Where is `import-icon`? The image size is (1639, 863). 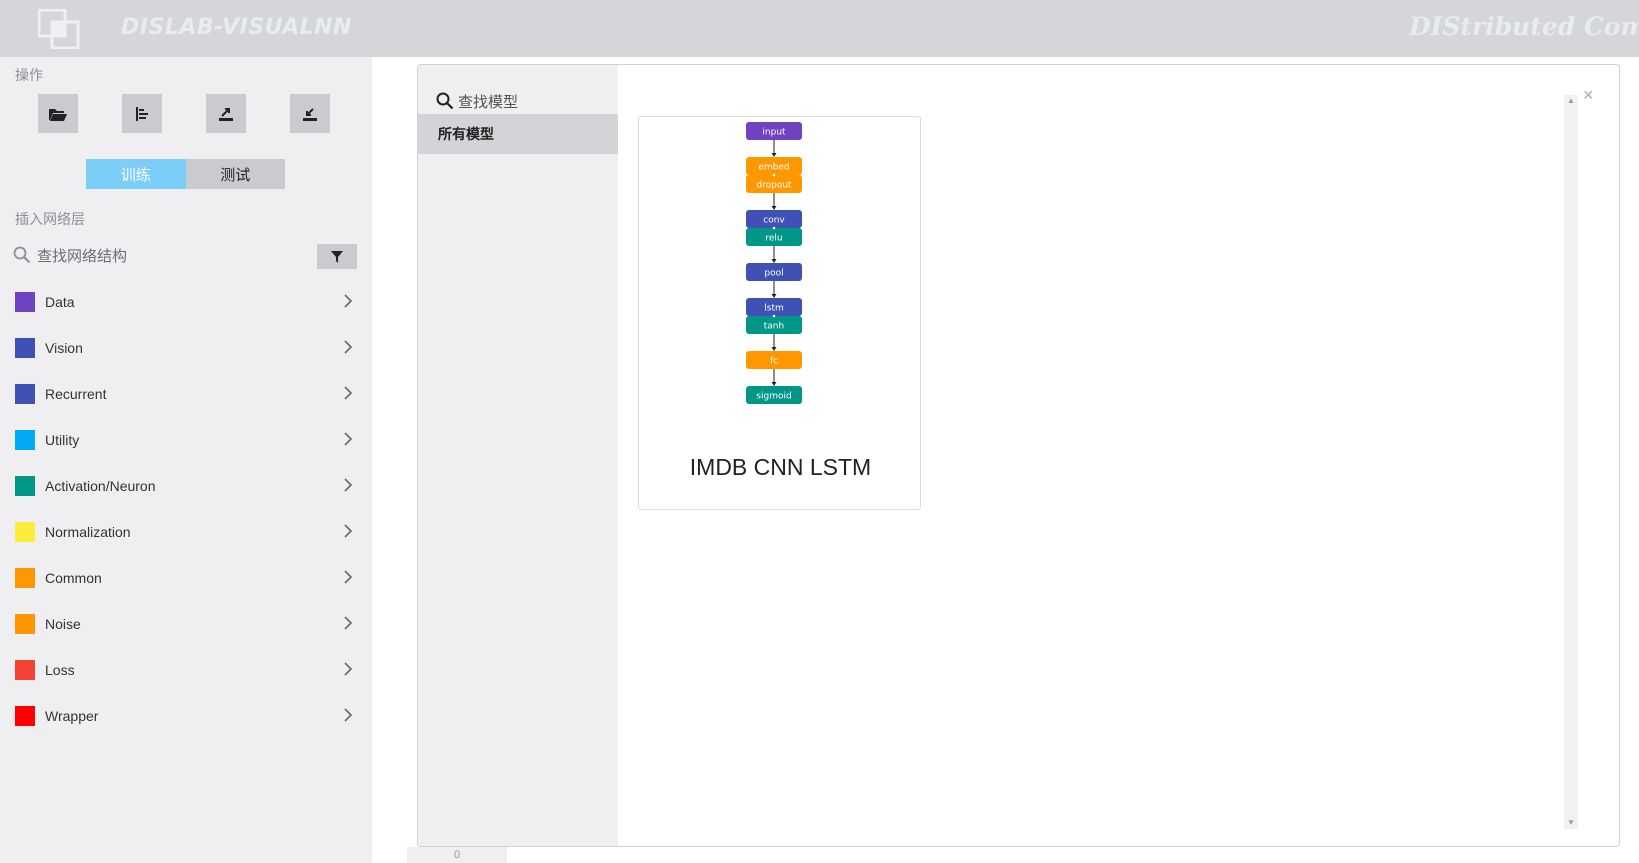
import-icon is located at coordinates (310, 114).